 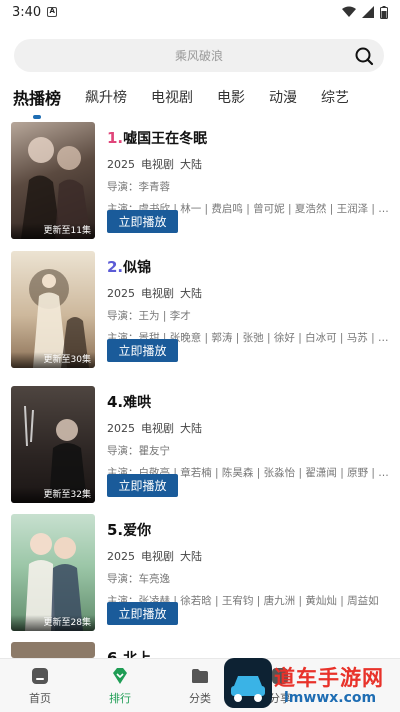 I want to click on title-text: 嘘国王在冬眠, so click(x=165, y=139).